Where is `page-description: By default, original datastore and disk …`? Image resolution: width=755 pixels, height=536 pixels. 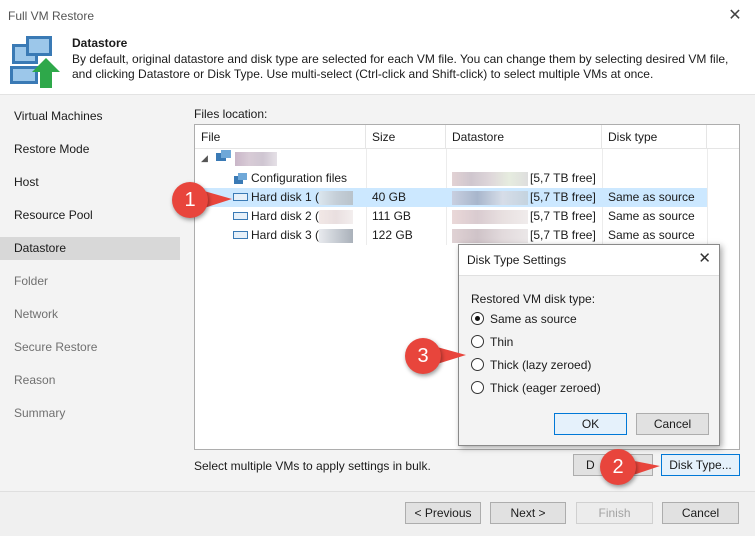
page-description: By default, original datastore and disk … is located at coordinates (400, 66).